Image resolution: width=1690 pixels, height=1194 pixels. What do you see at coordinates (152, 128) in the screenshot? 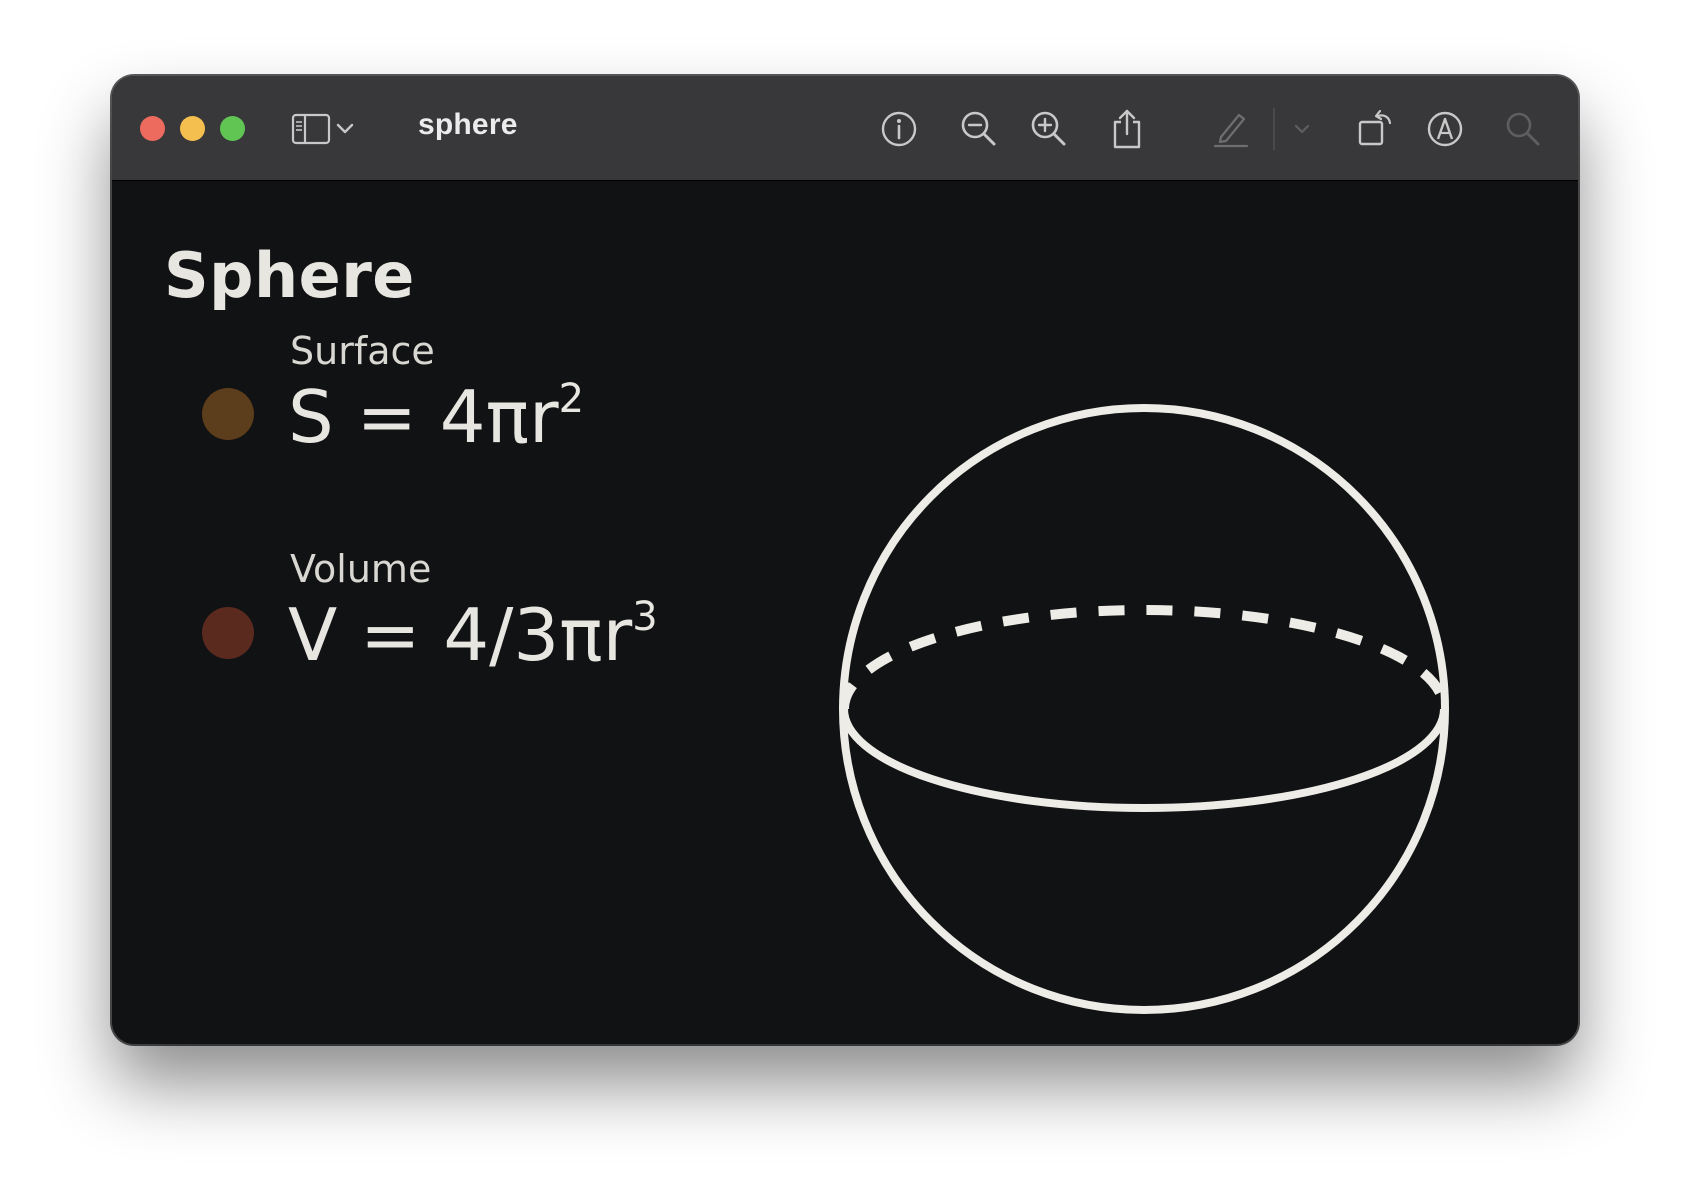
I see `close-button` at bounding box center [152, 128].